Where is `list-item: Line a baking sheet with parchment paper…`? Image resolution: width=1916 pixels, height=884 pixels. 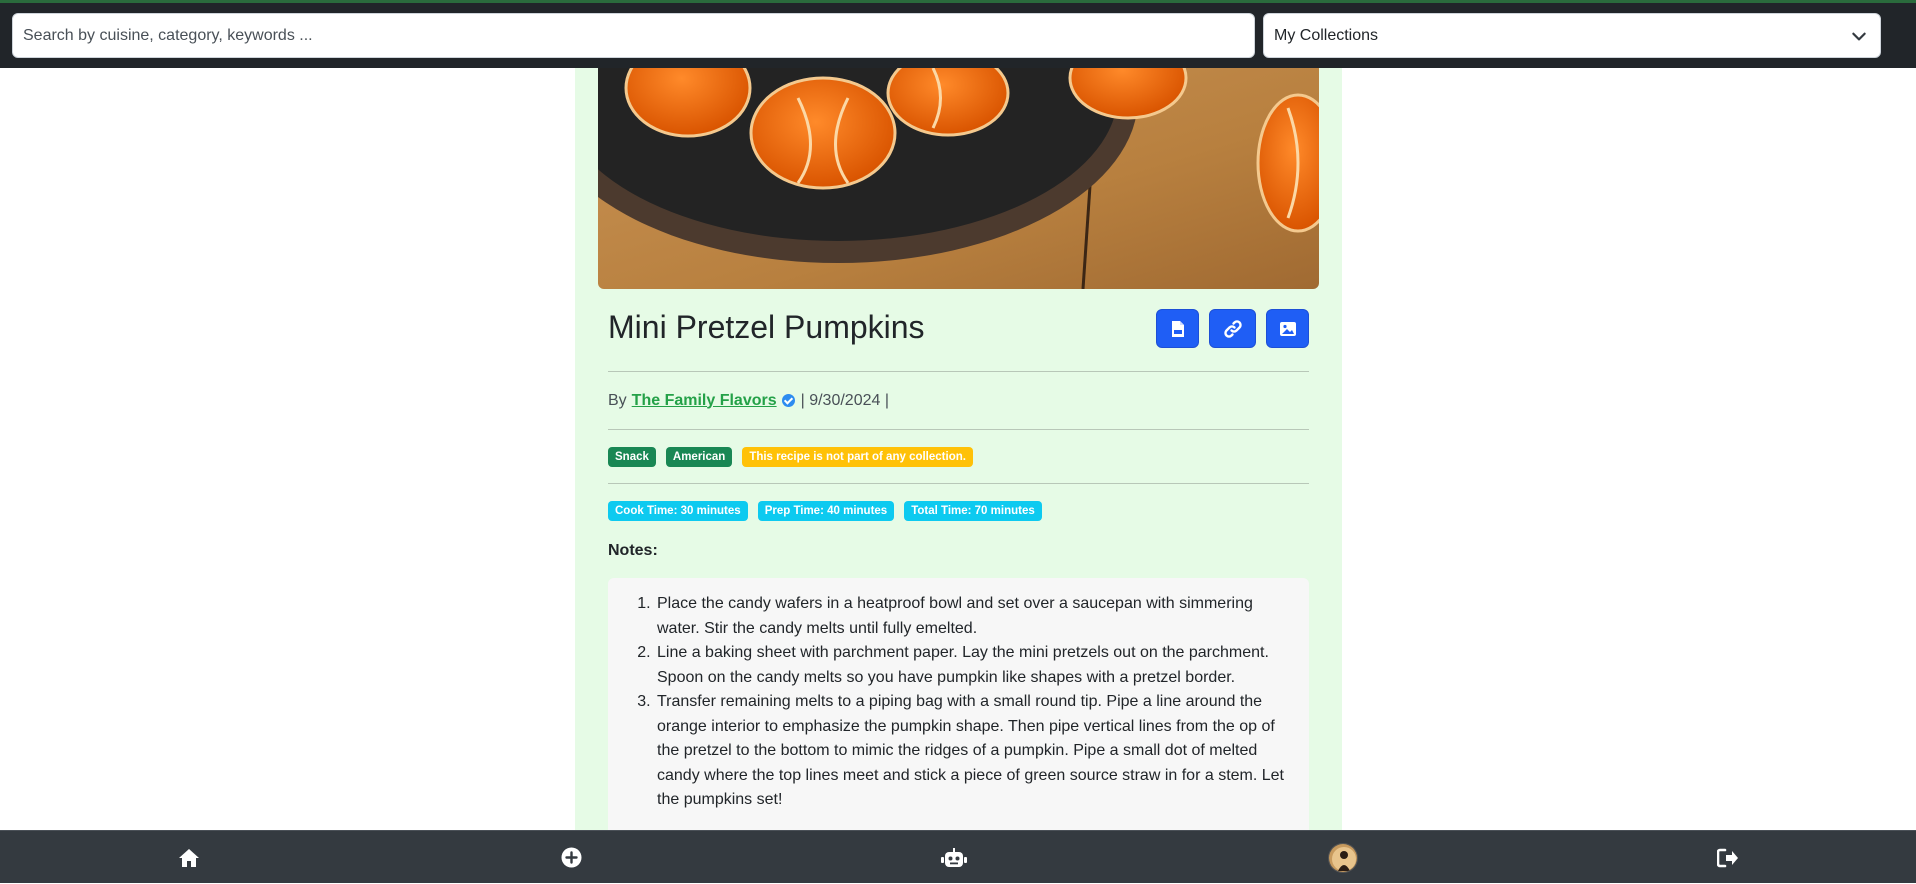 list-item: Line a baking sheet with parchment paper… is located at coordinates (974, 665).